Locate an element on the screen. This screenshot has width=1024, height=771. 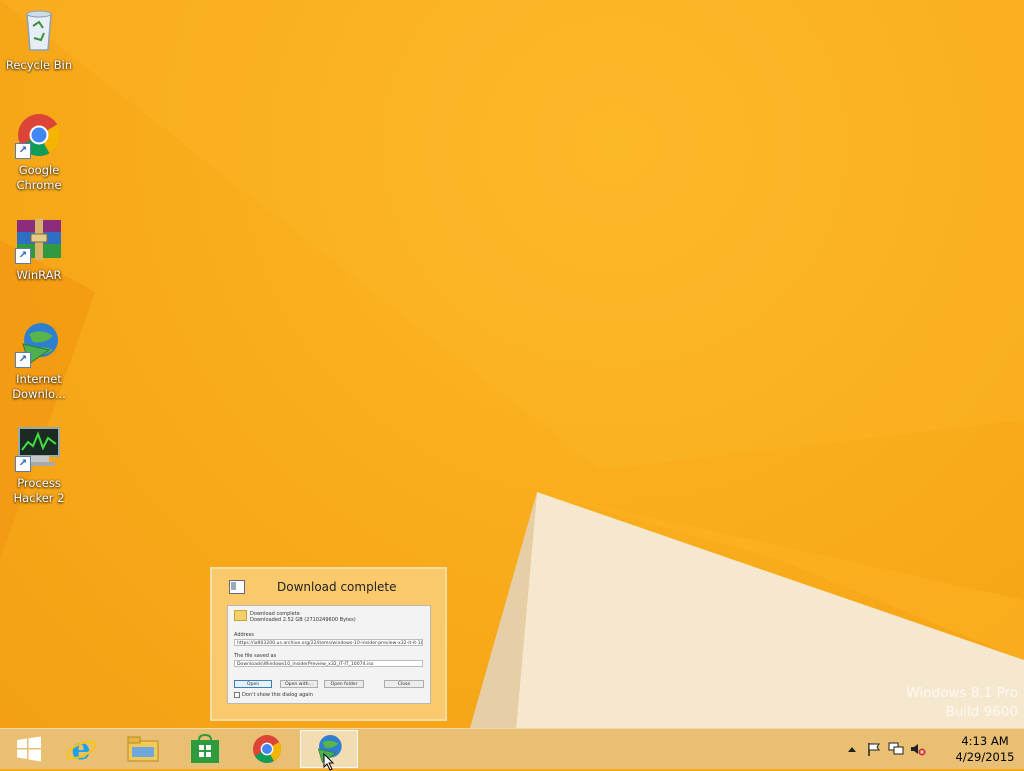
taskbar-internet-download-manager is located at coordinates (329, 750).